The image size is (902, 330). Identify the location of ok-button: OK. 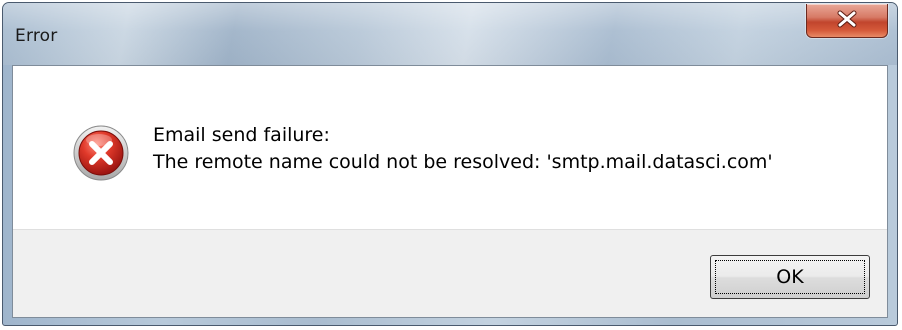
(790, 277).